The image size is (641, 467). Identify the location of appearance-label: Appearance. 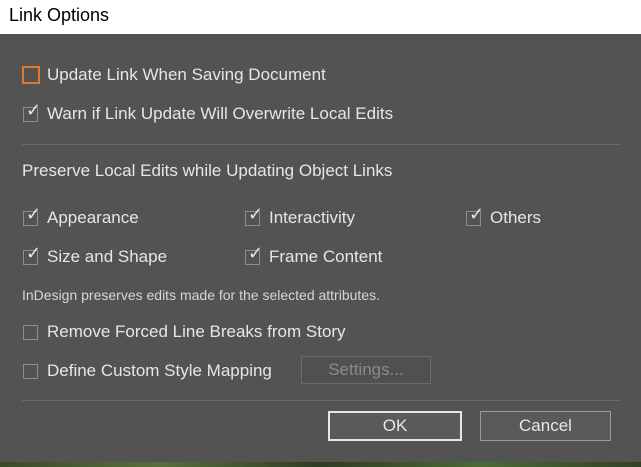
(93, 217).